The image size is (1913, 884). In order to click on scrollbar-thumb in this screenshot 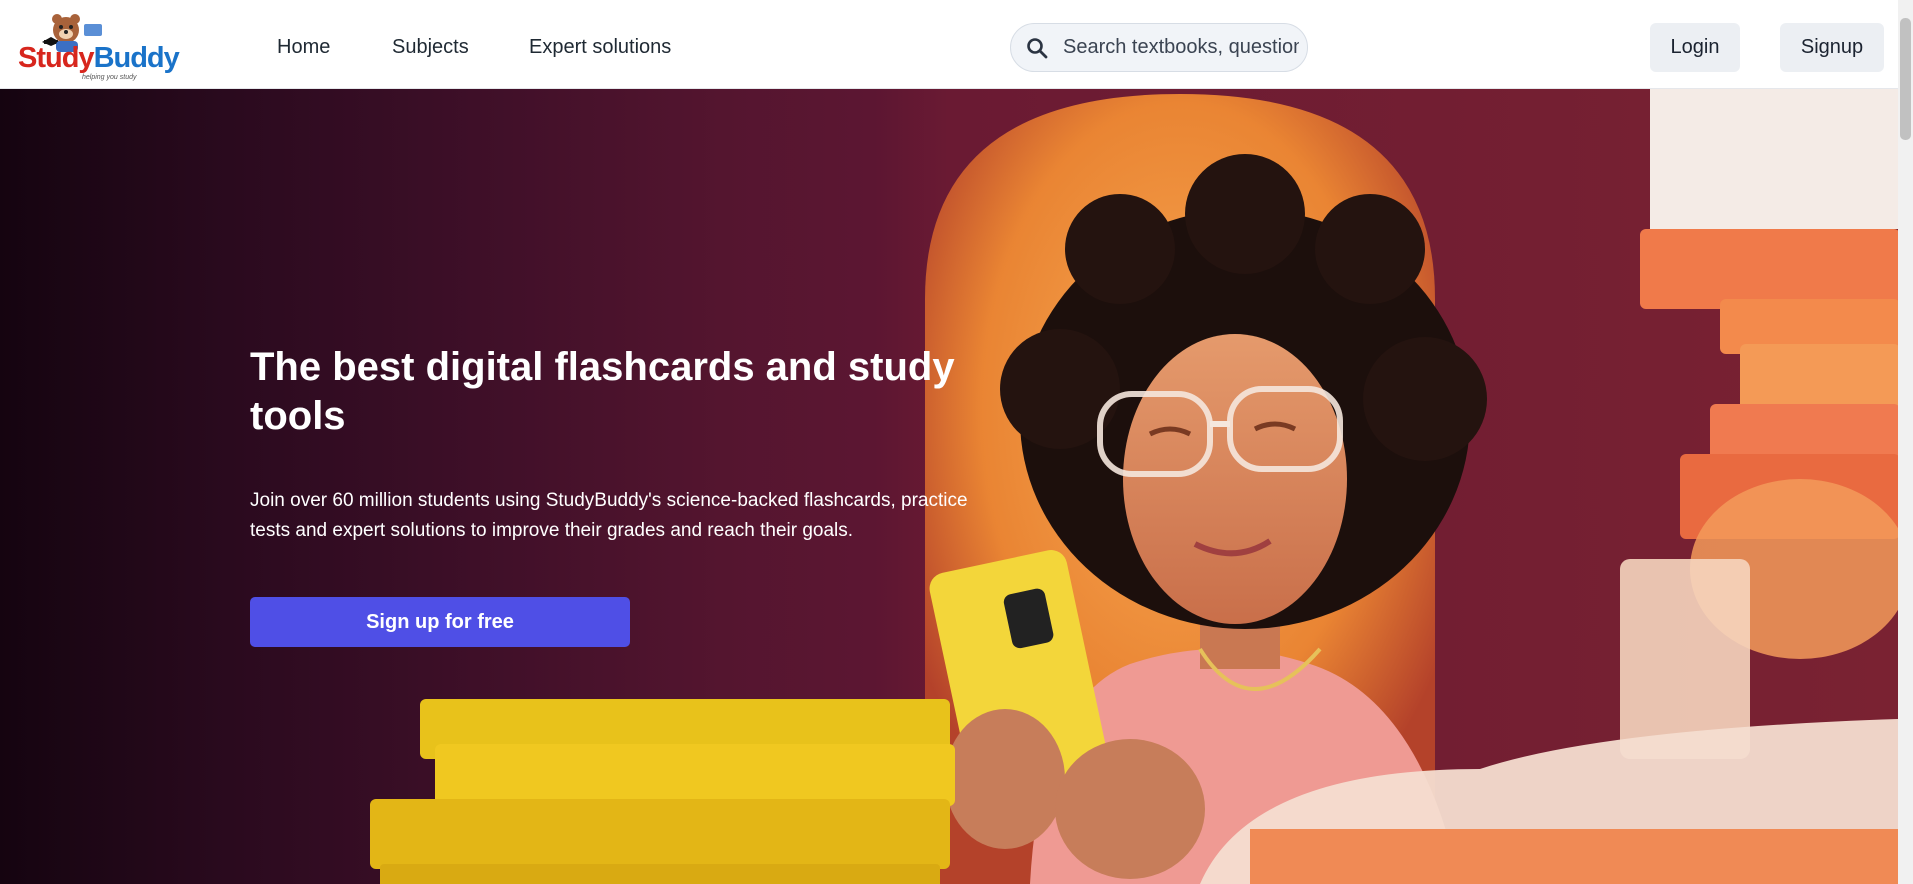, I will do `click(1905, 79)`.